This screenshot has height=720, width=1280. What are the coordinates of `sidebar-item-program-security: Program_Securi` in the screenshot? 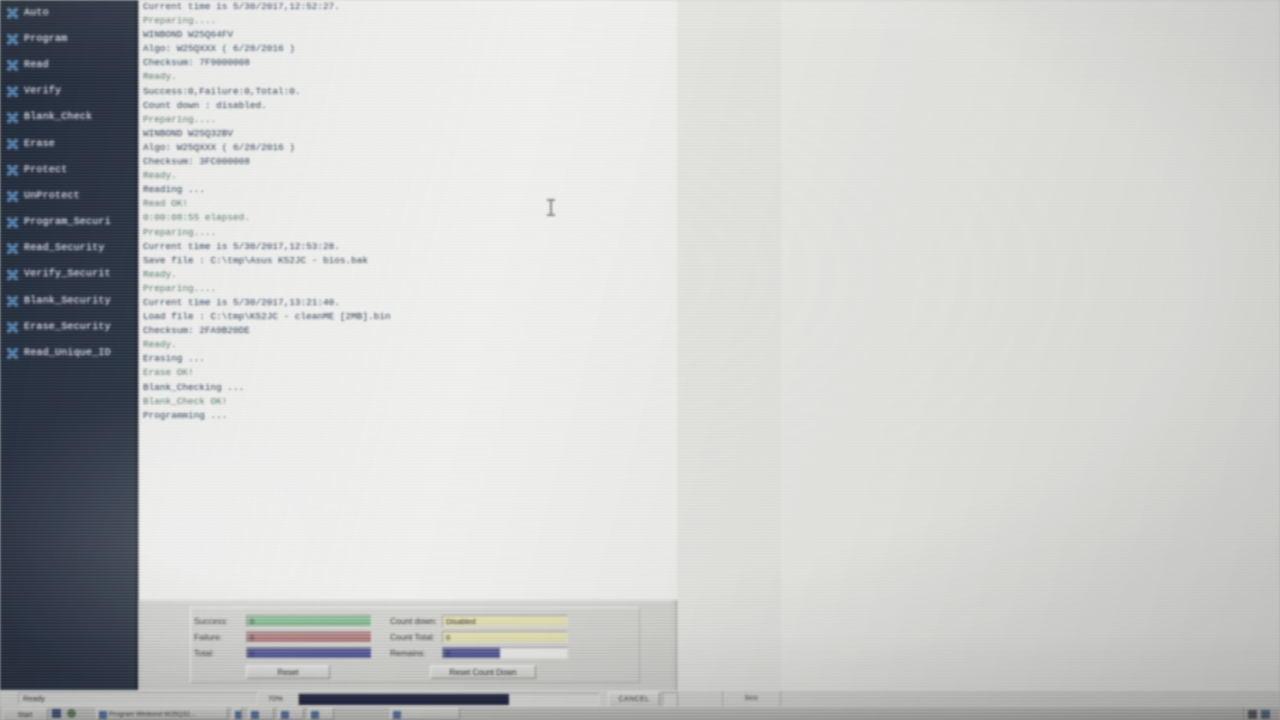 It's located at (68, 223).